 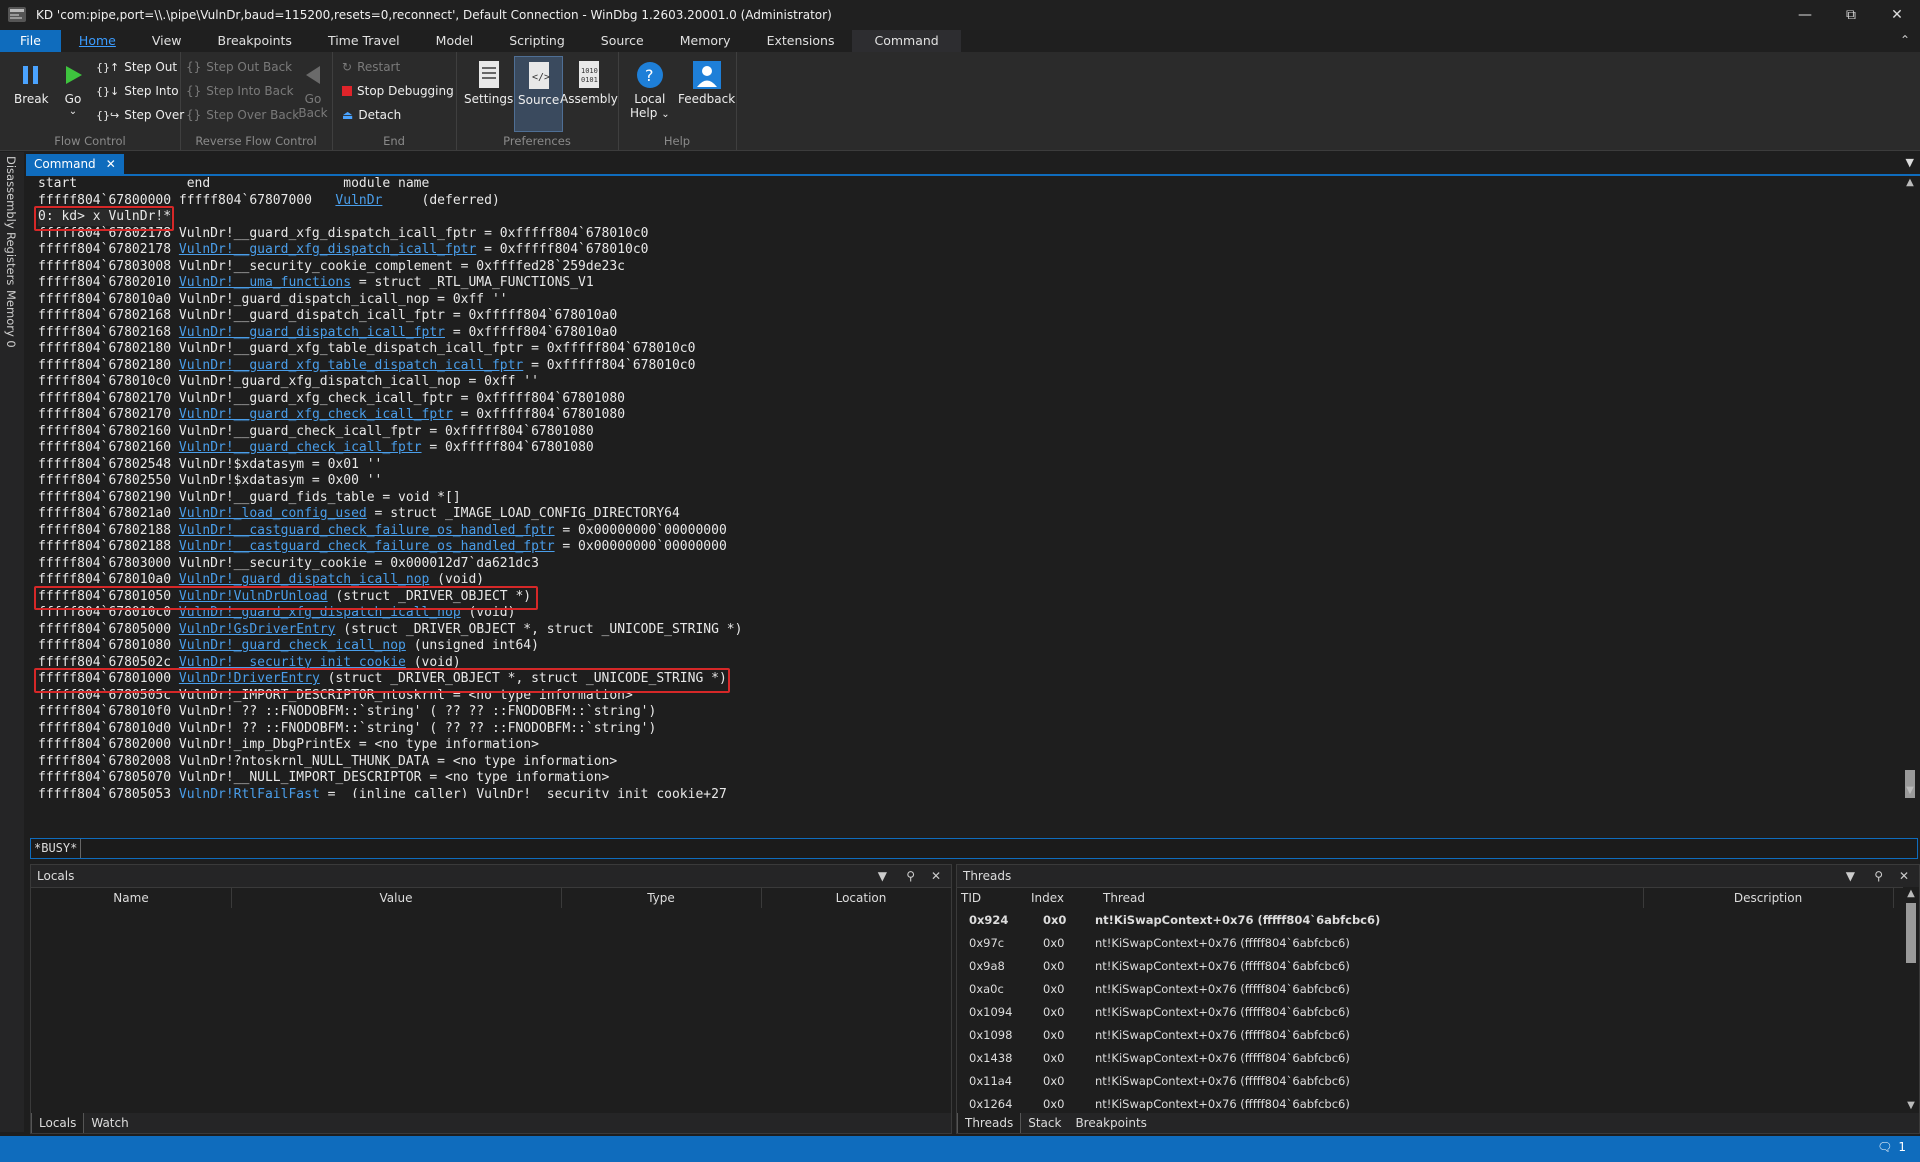 What do you see at coordinates (989, 1123) in the screenshot?
I see `tab-threads: Threads` at bounding box center [989, 1123].